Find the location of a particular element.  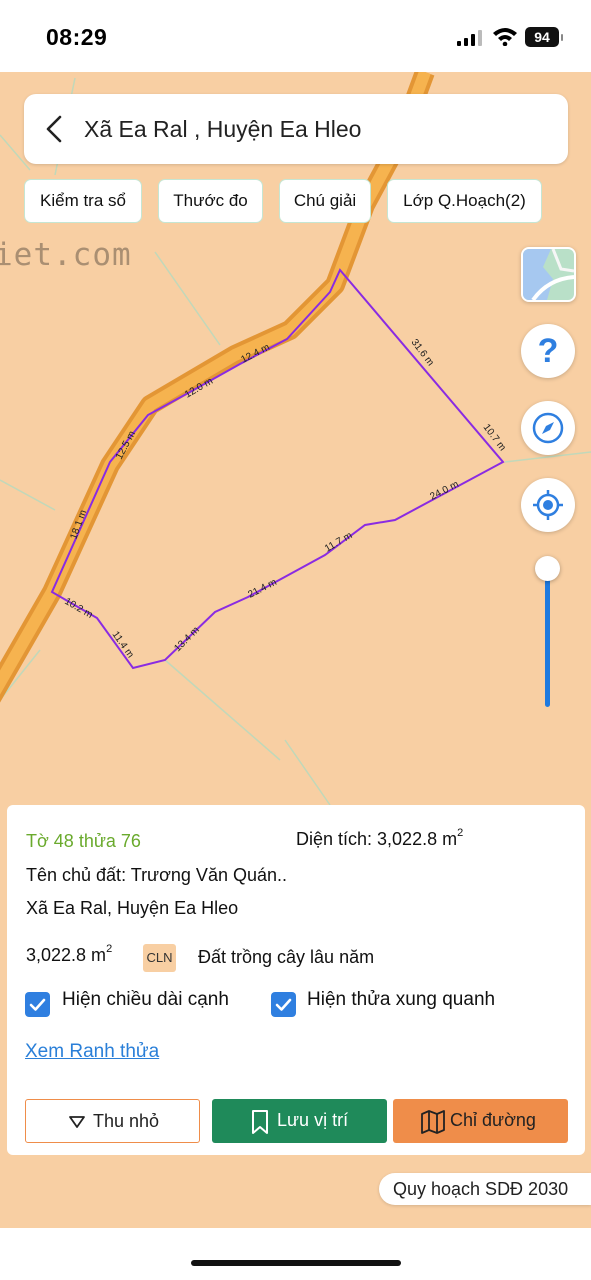

measure-button: Thước đo is located at coordinates (210, 201).